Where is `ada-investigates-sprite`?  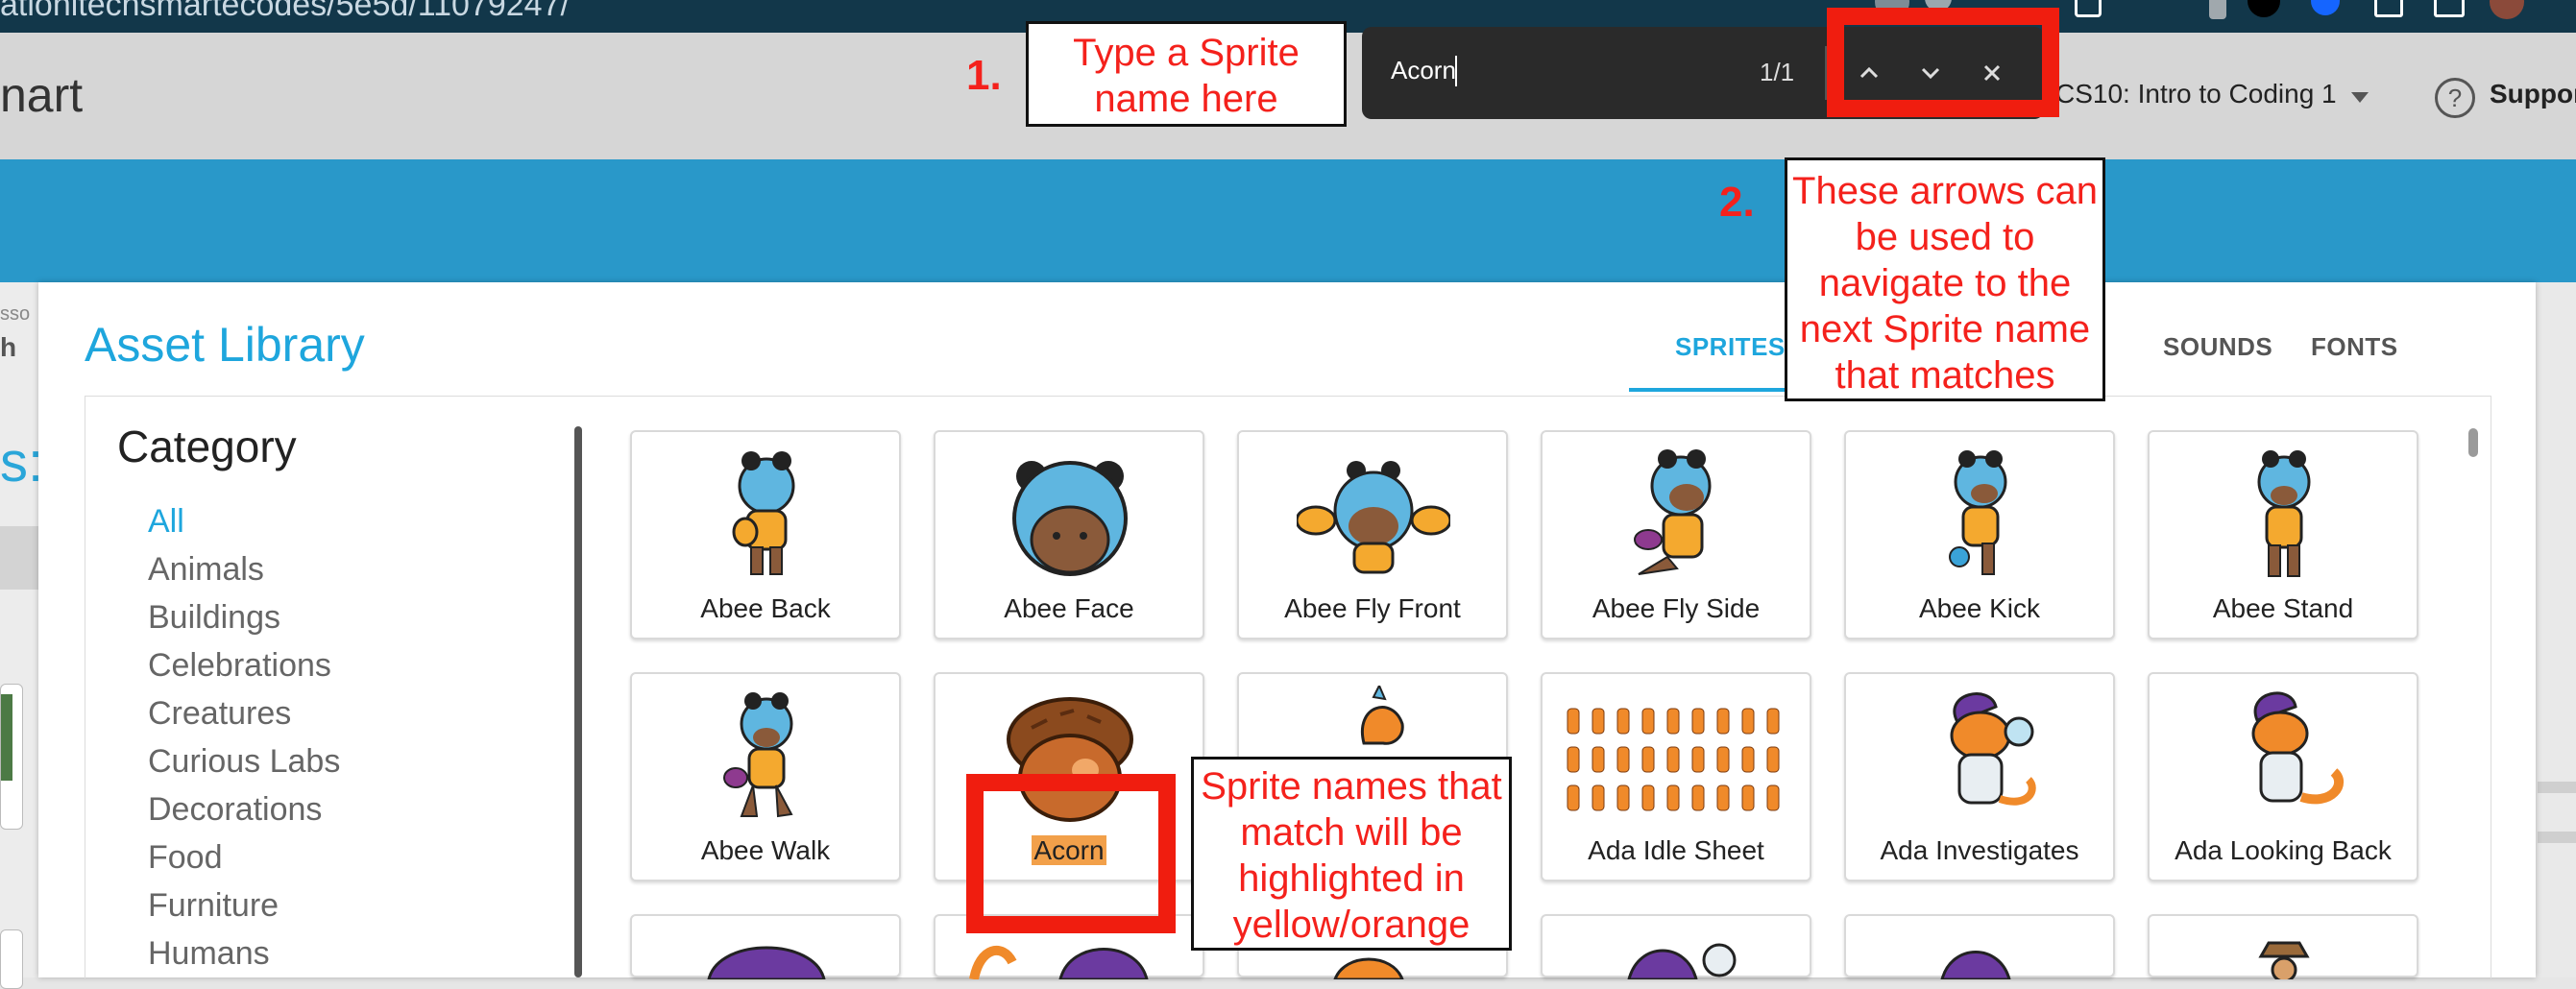 ada-investigates-sprite is located at coordinates (1993, 749).